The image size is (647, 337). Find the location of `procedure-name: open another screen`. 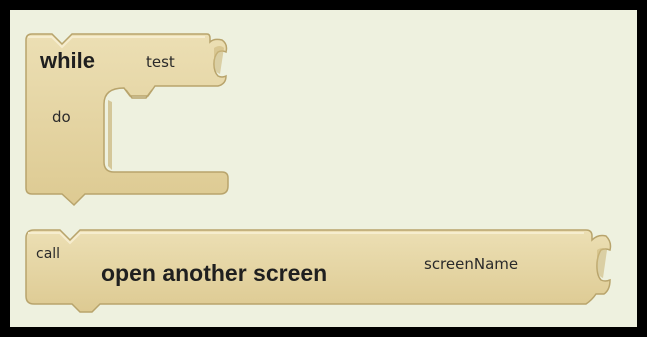

procedure-name: open another screen is located at coordinates (214, 273).